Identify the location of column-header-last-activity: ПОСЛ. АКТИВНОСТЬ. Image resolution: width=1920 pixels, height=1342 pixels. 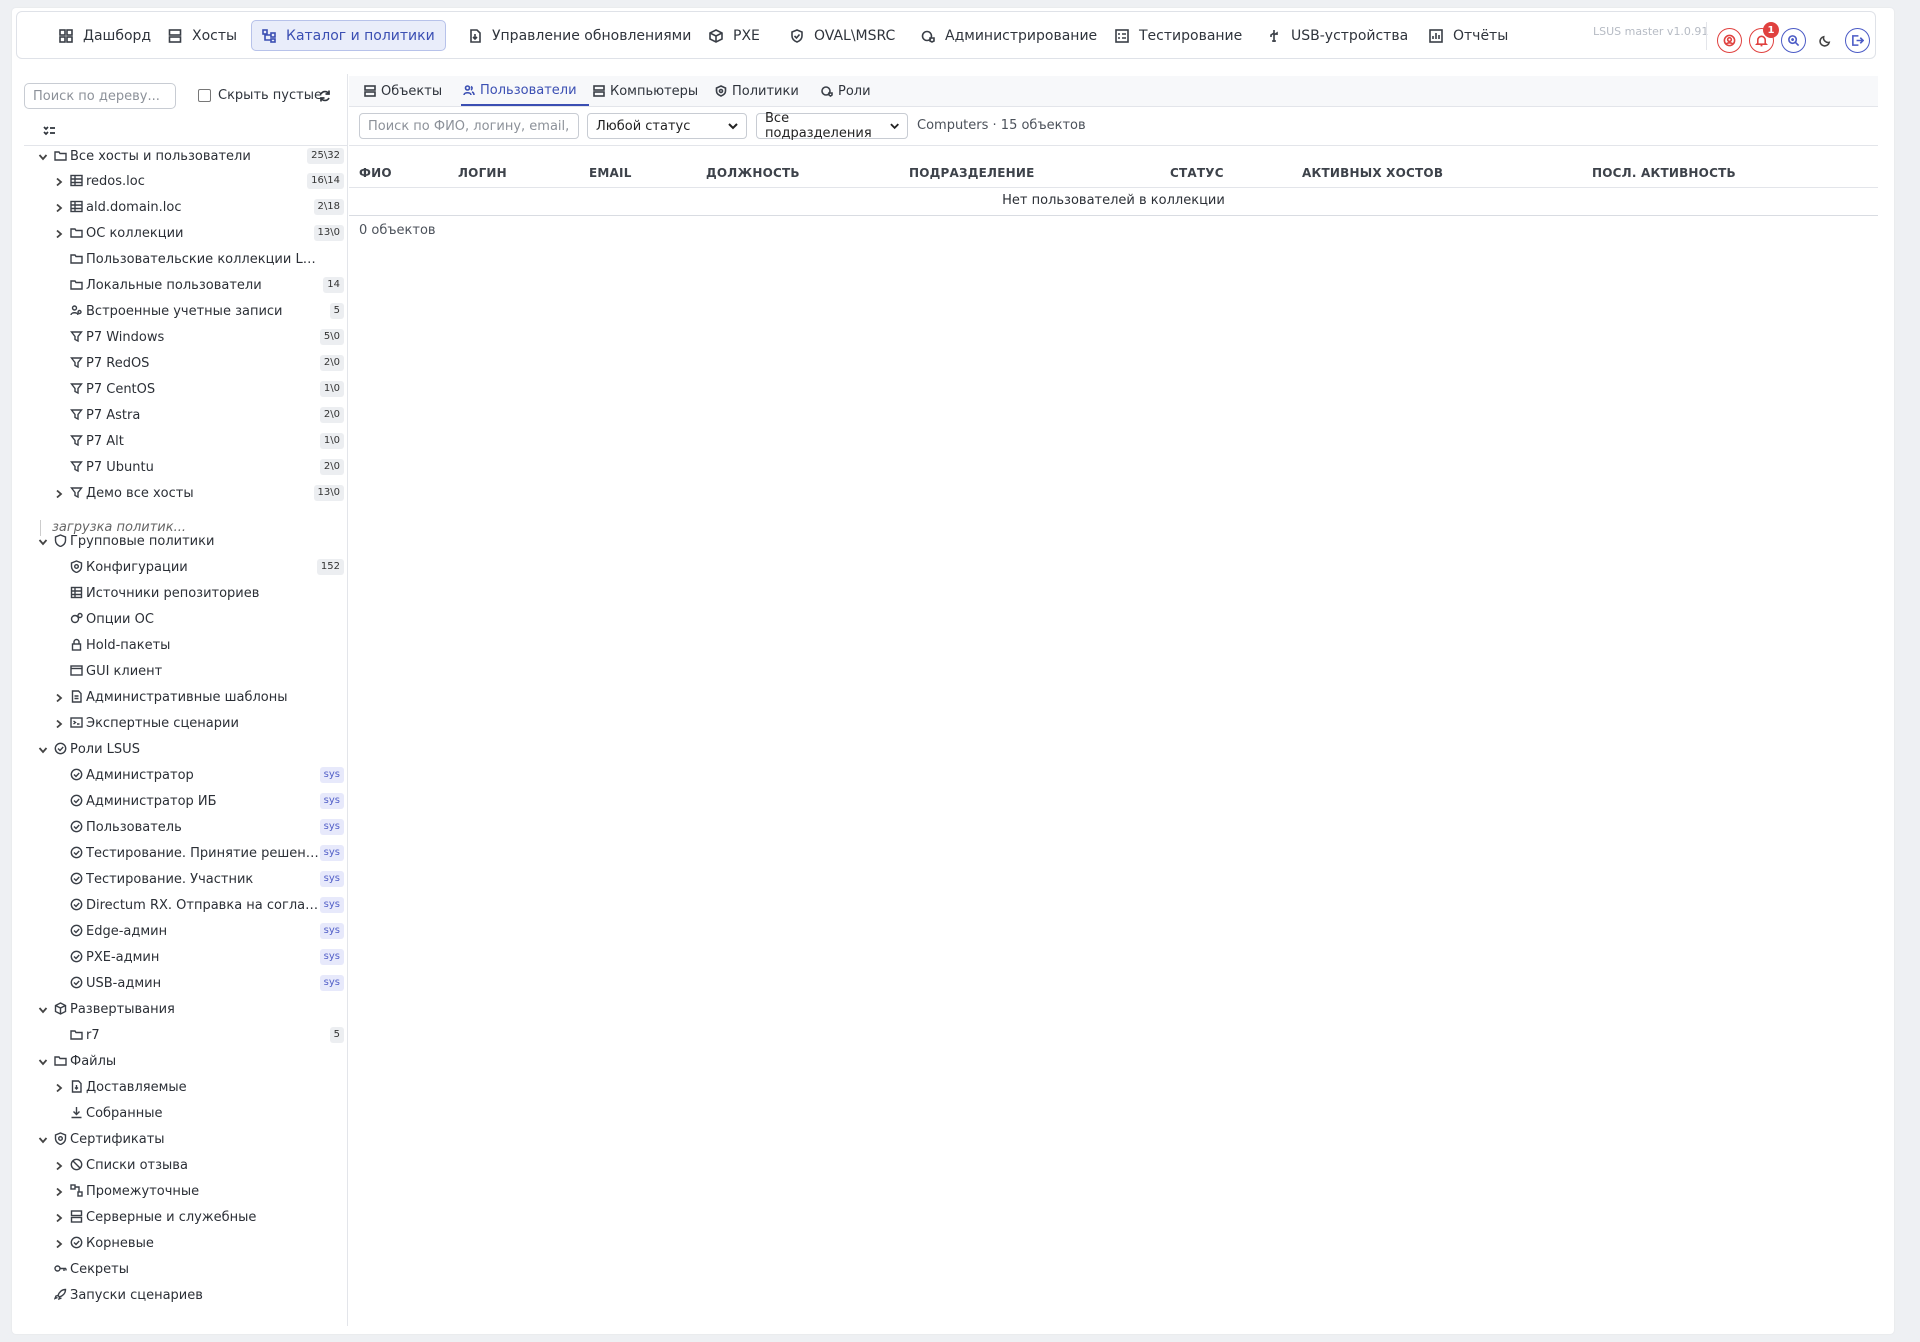
(1664, 173).